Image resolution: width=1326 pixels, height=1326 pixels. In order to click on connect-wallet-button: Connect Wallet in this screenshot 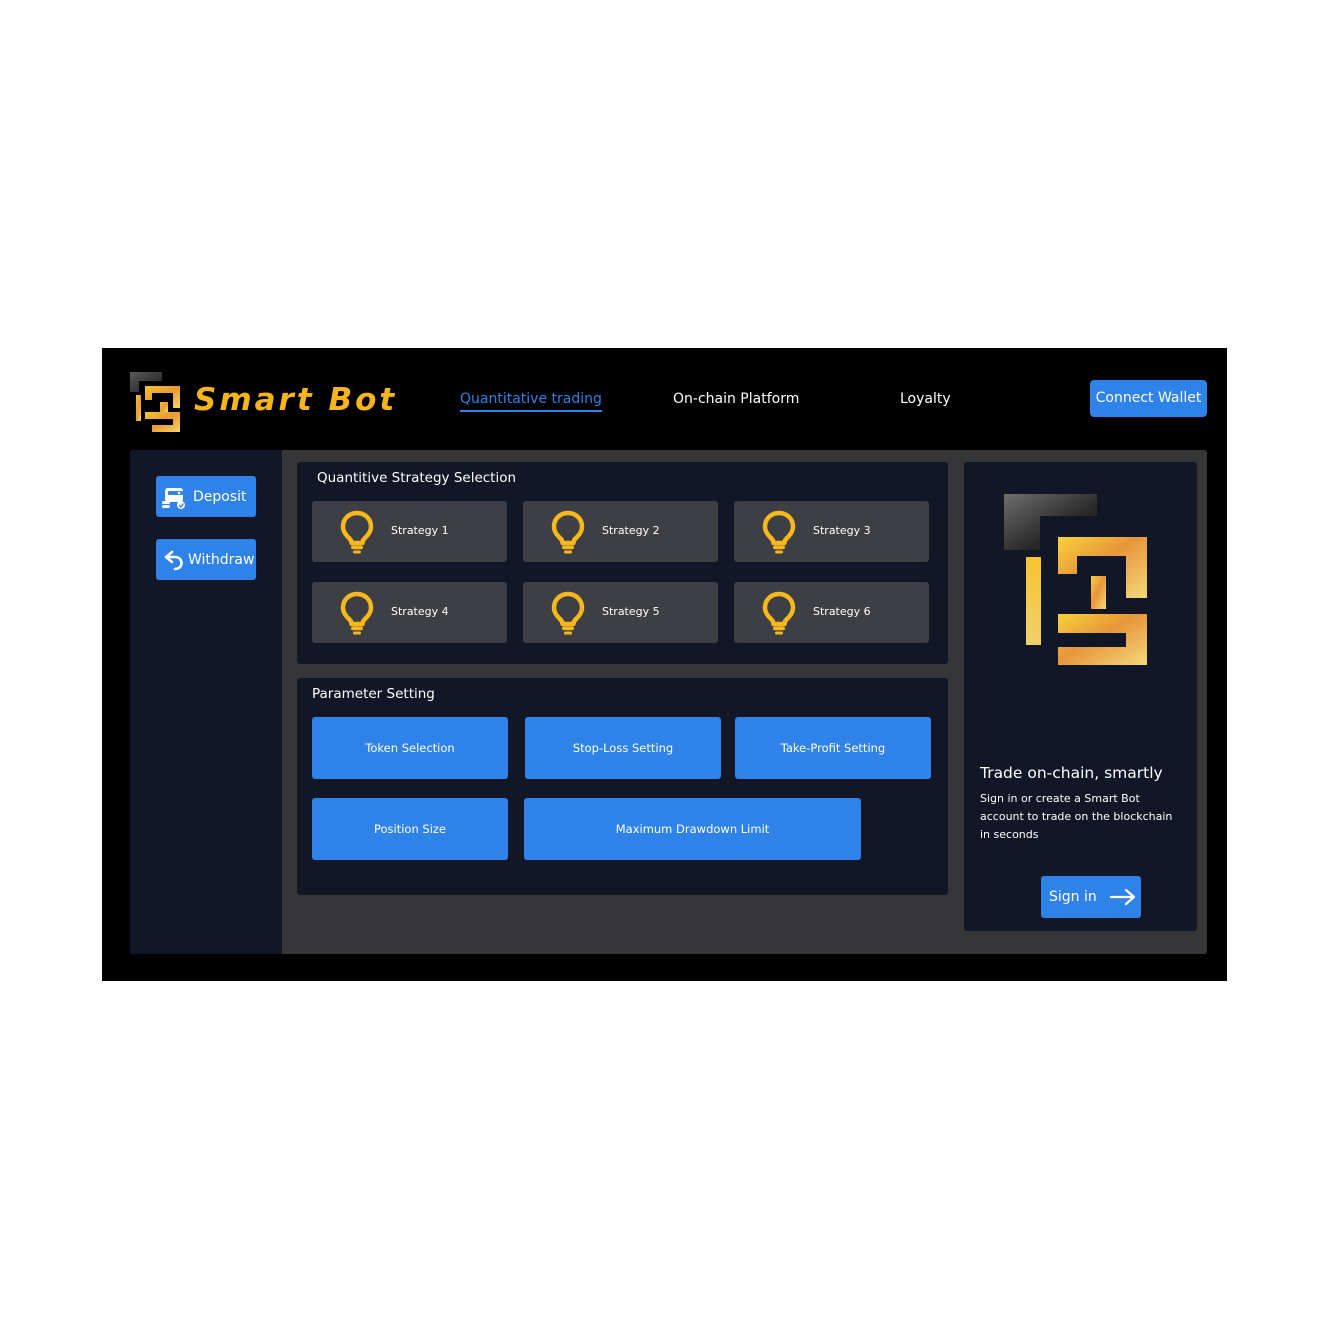, I will do `click(1148, 398)`.